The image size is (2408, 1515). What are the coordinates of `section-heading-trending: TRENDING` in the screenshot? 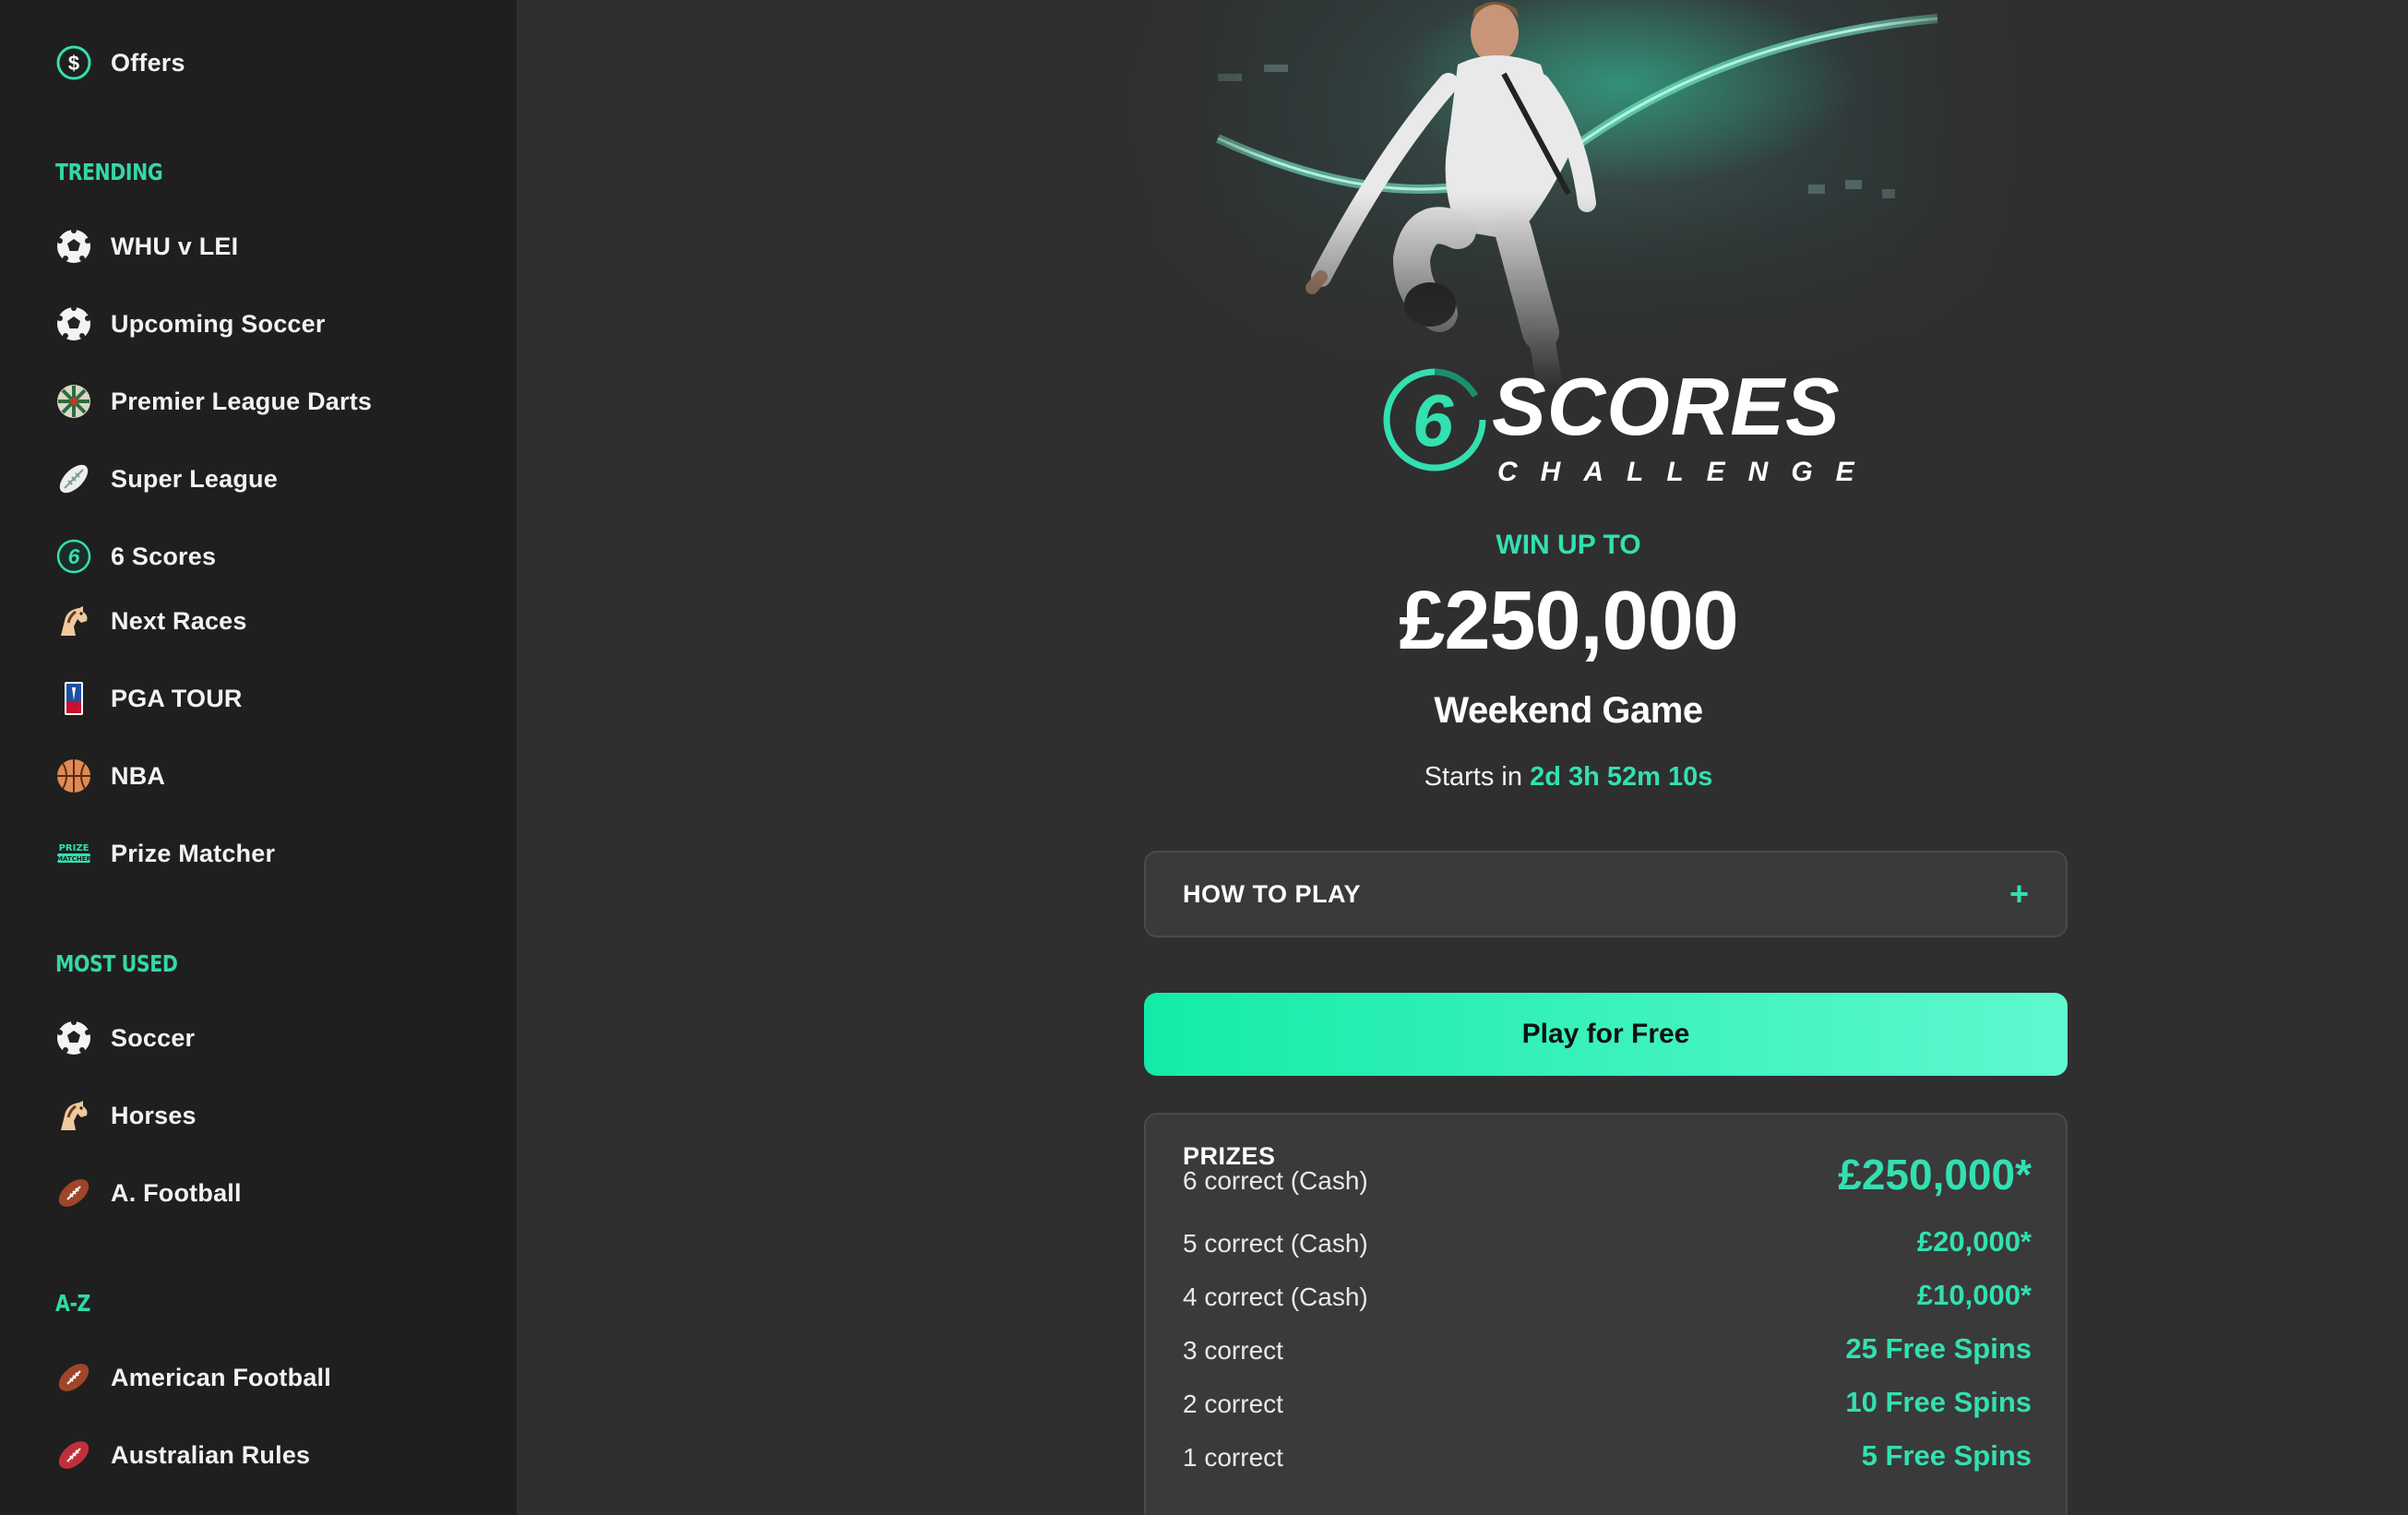 It's located at (109, 172).